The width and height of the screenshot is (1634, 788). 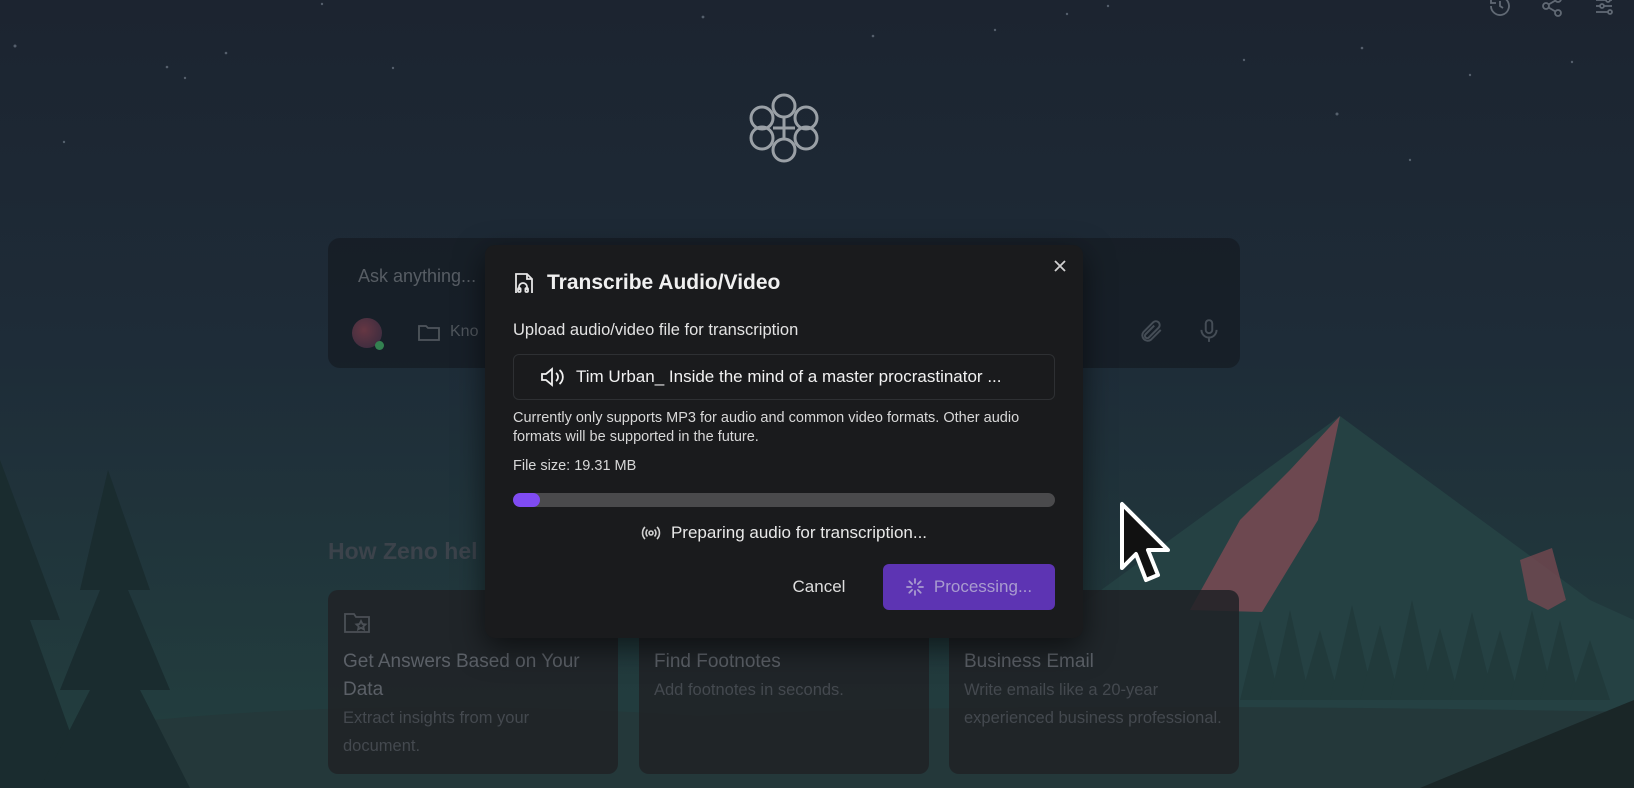 I want to click on close-icon, so click(x=1060, y=266).